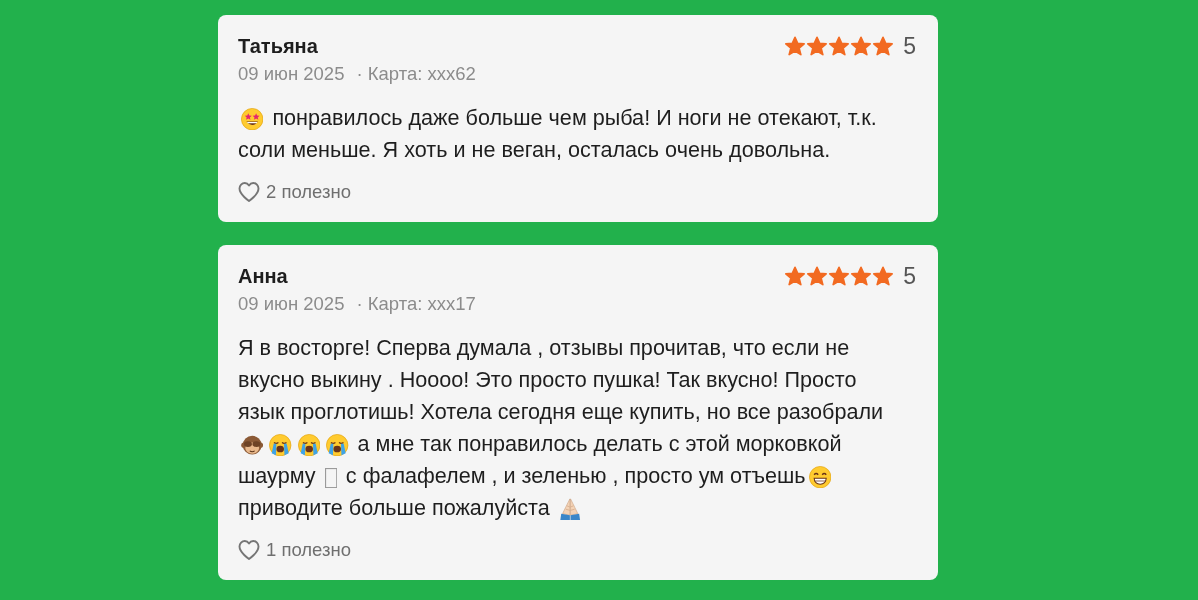 This screenshot has width=1198, height=600. What do you see at coordinates (416, 304) in the screenshot?
I see `card-number: · Карта: xxx17` at bounding box center [416, 304].